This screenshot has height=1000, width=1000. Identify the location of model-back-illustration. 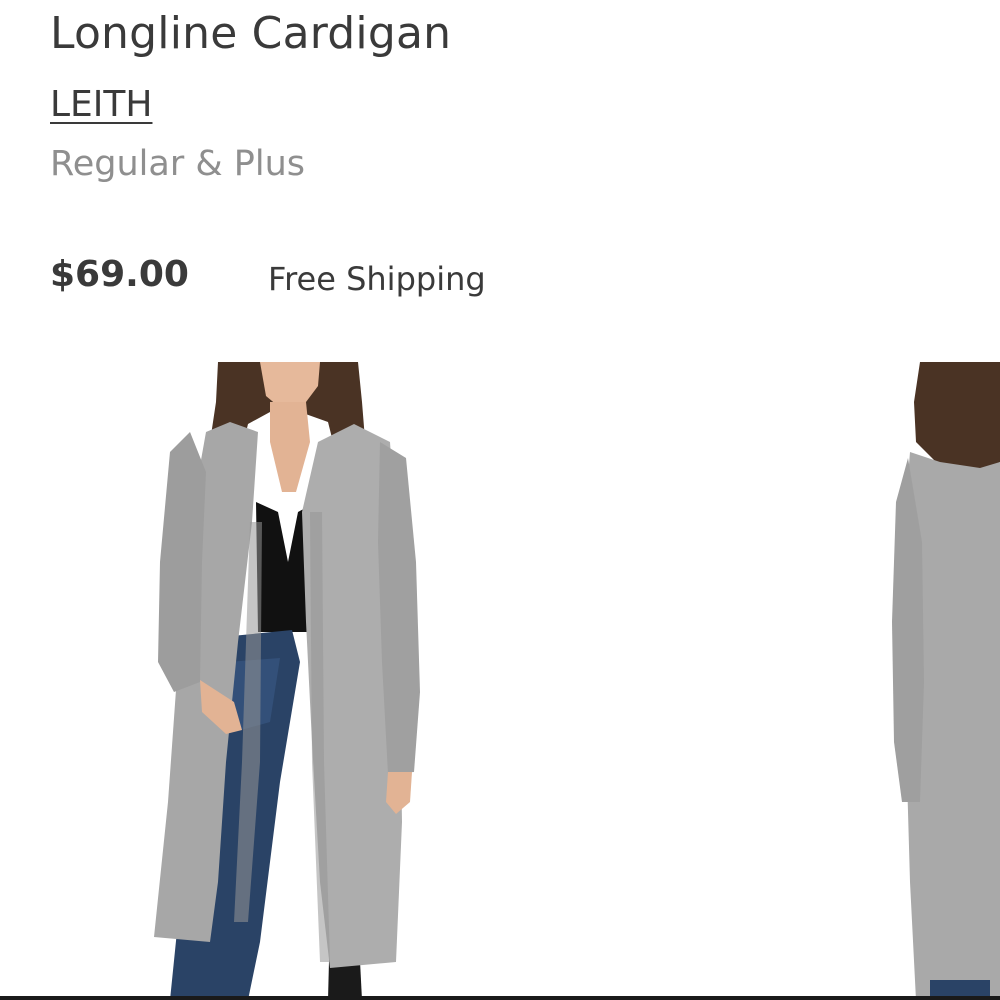
(946, 681).